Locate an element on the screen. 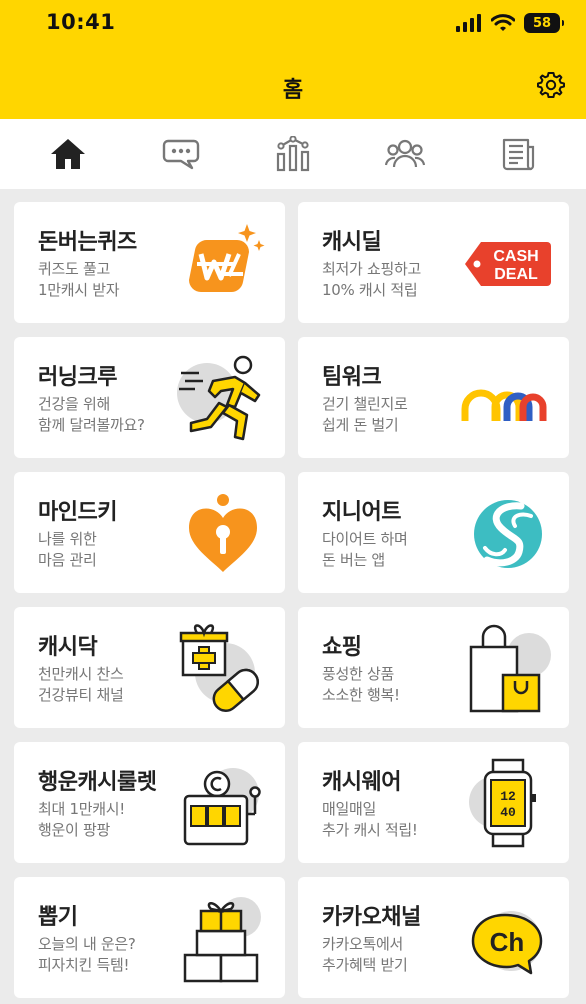  card-cashdoc: 캐시닥 천만캐시 찬스 건강뷰티 채널 is located at coordinates (149, 667).